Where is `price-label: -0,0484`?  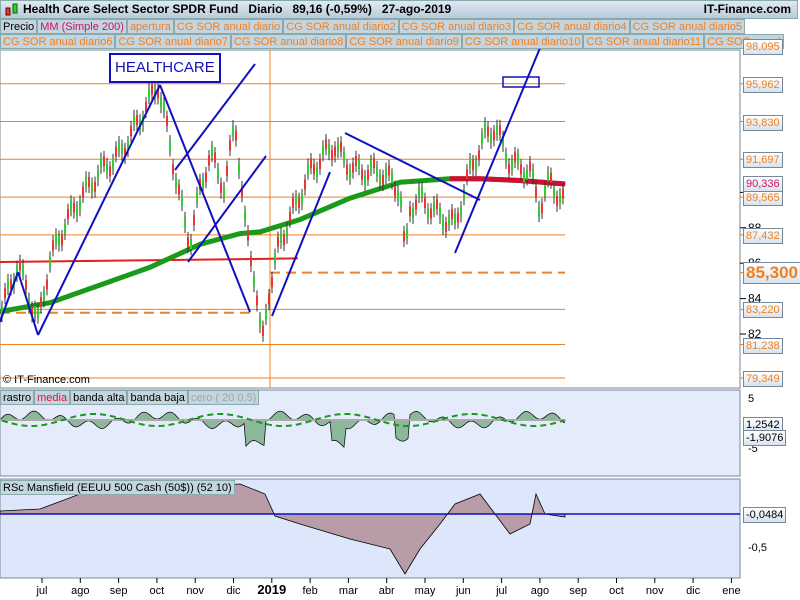 price-label: -0,0484 is located at coordinates (765, 515).